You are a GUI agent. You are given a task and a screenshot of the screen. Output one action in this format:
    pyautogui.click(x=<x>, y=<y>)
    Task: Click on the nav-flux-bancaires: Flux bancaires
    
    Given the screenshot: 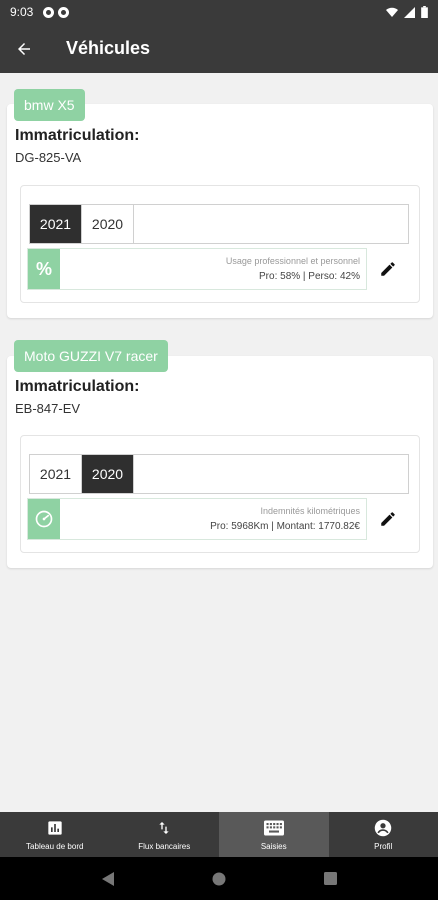 What is the action you would take?
    pyautogui.click(x=165, y=834)
    